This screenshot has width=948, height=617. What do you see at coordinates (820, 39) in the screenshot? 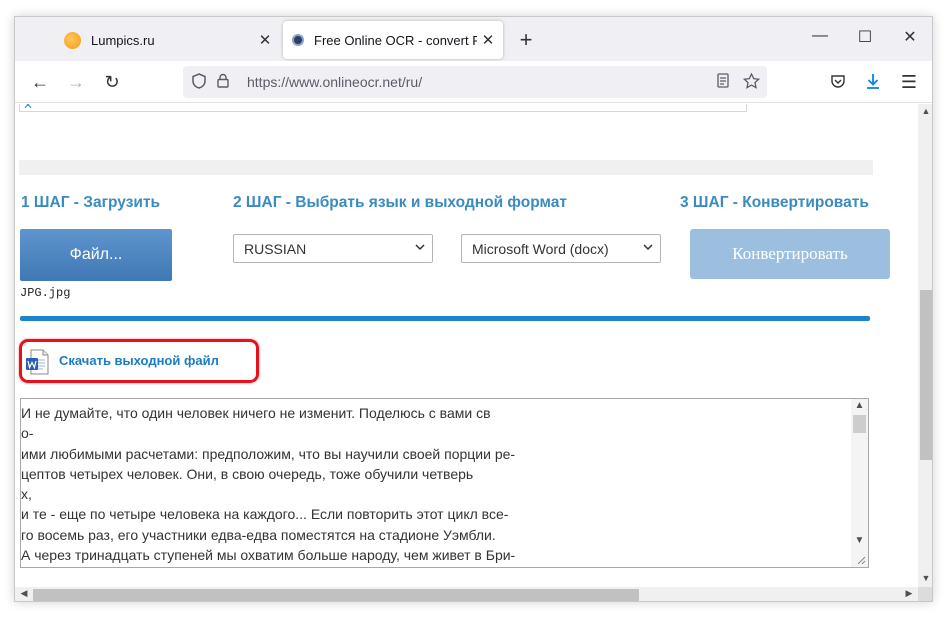
I see `minimize-button: —` at bounding box center [820, 39].